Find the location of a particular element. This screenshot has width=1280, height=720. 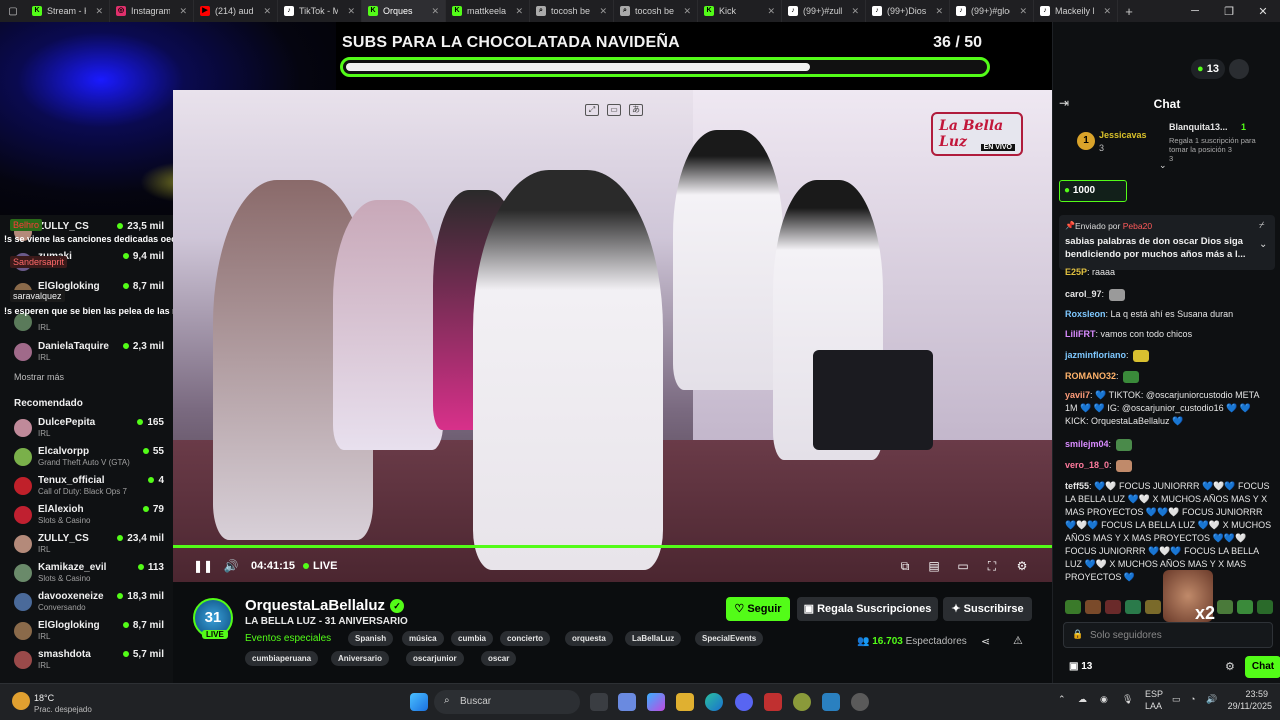

chat-username: carol_97 is located at coordinates (1083, 294).